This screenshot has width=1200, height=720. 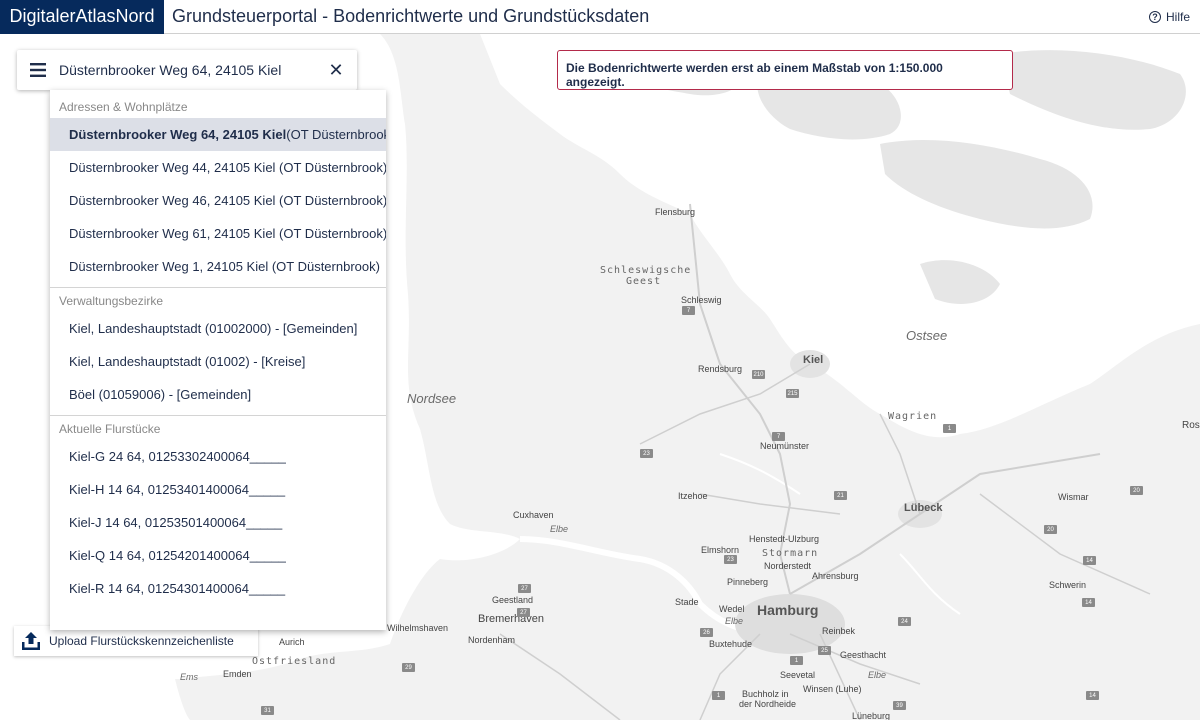 What do you see at coordinates (559, 529) in the screenshot?
I see `label-elbe-1: Elbe` at bounding box center [559, 529].